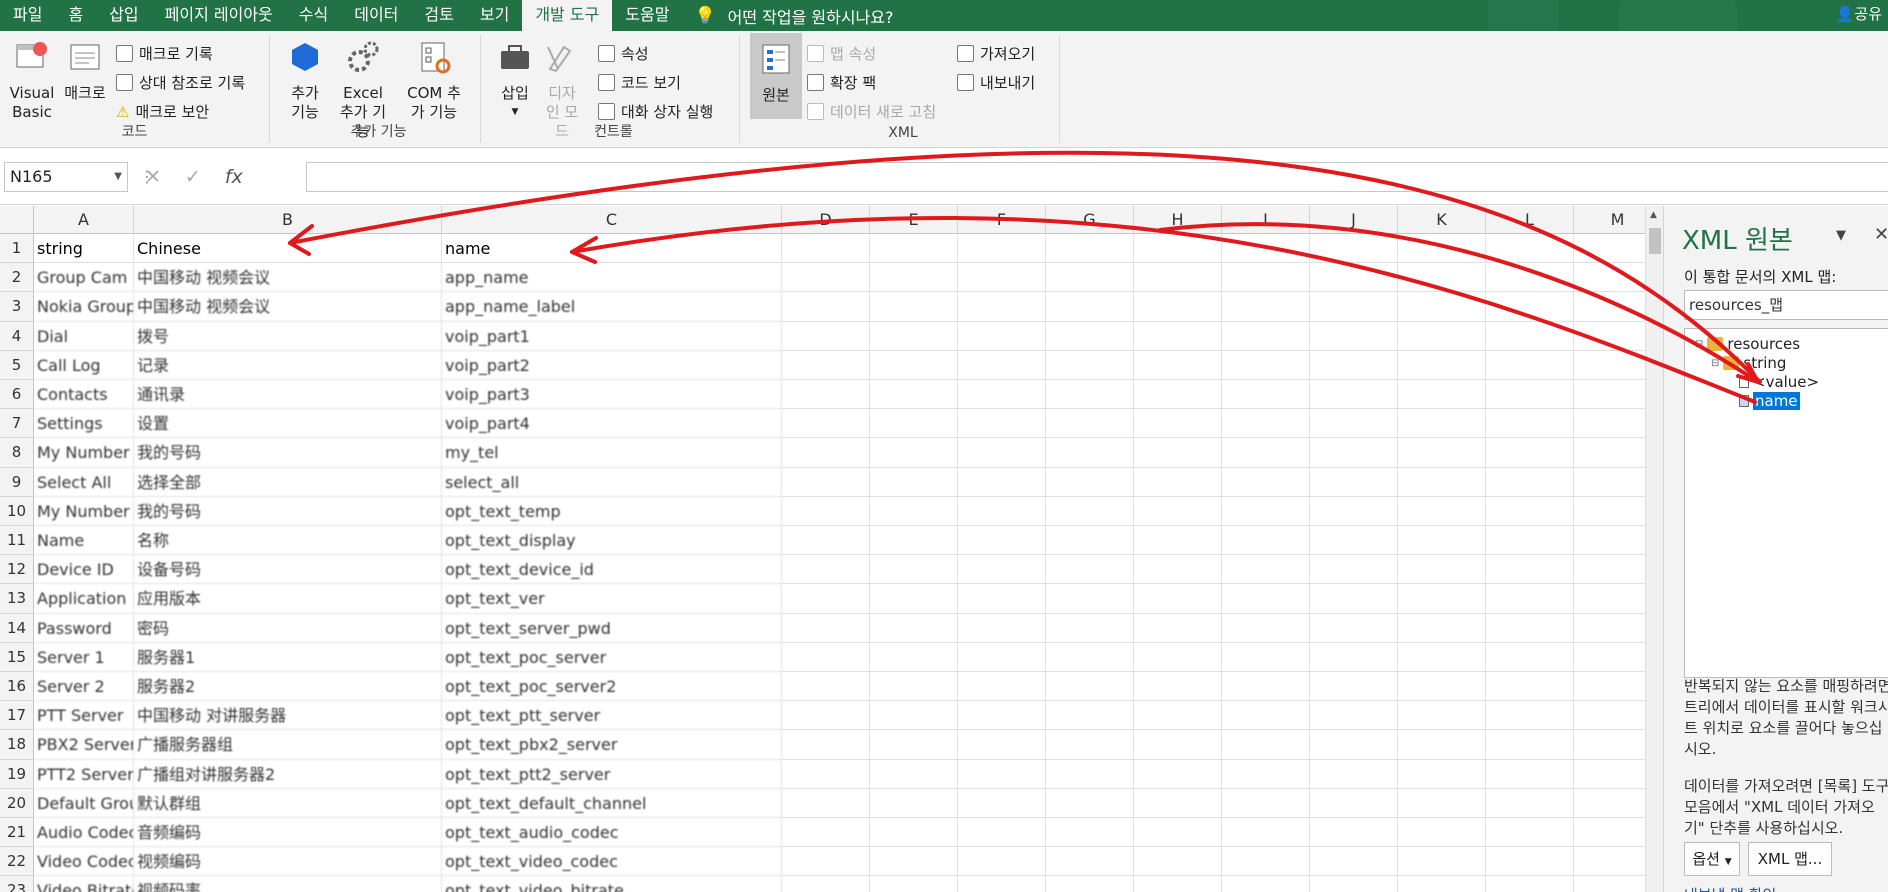  I want to click on cell-d10, so click(826, 511).